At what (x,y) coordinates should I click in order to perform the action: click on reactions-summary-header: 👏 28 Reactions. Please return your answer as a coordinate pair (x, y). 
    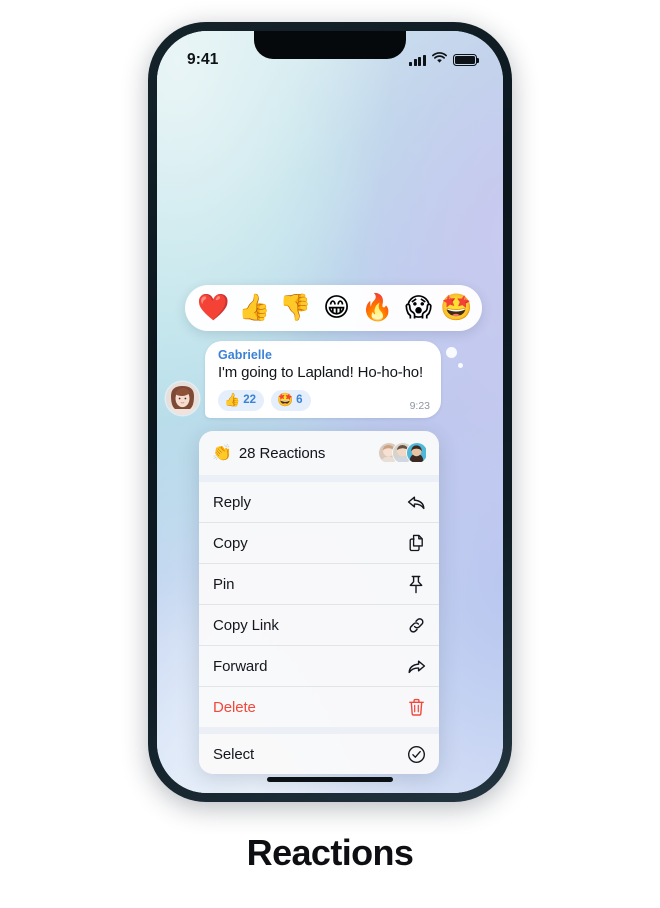
    Looking at the image, I should click on (319, 453).